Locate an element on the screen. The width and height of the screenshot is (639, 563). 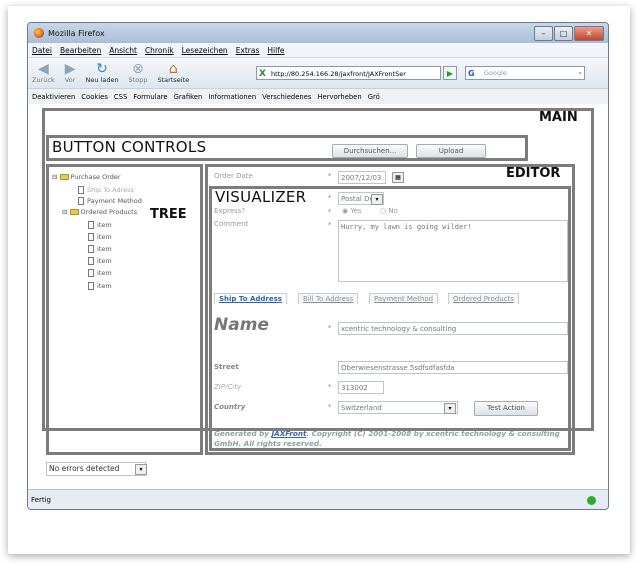
test-action-button: Test Action is located at coordinates (506, 408).